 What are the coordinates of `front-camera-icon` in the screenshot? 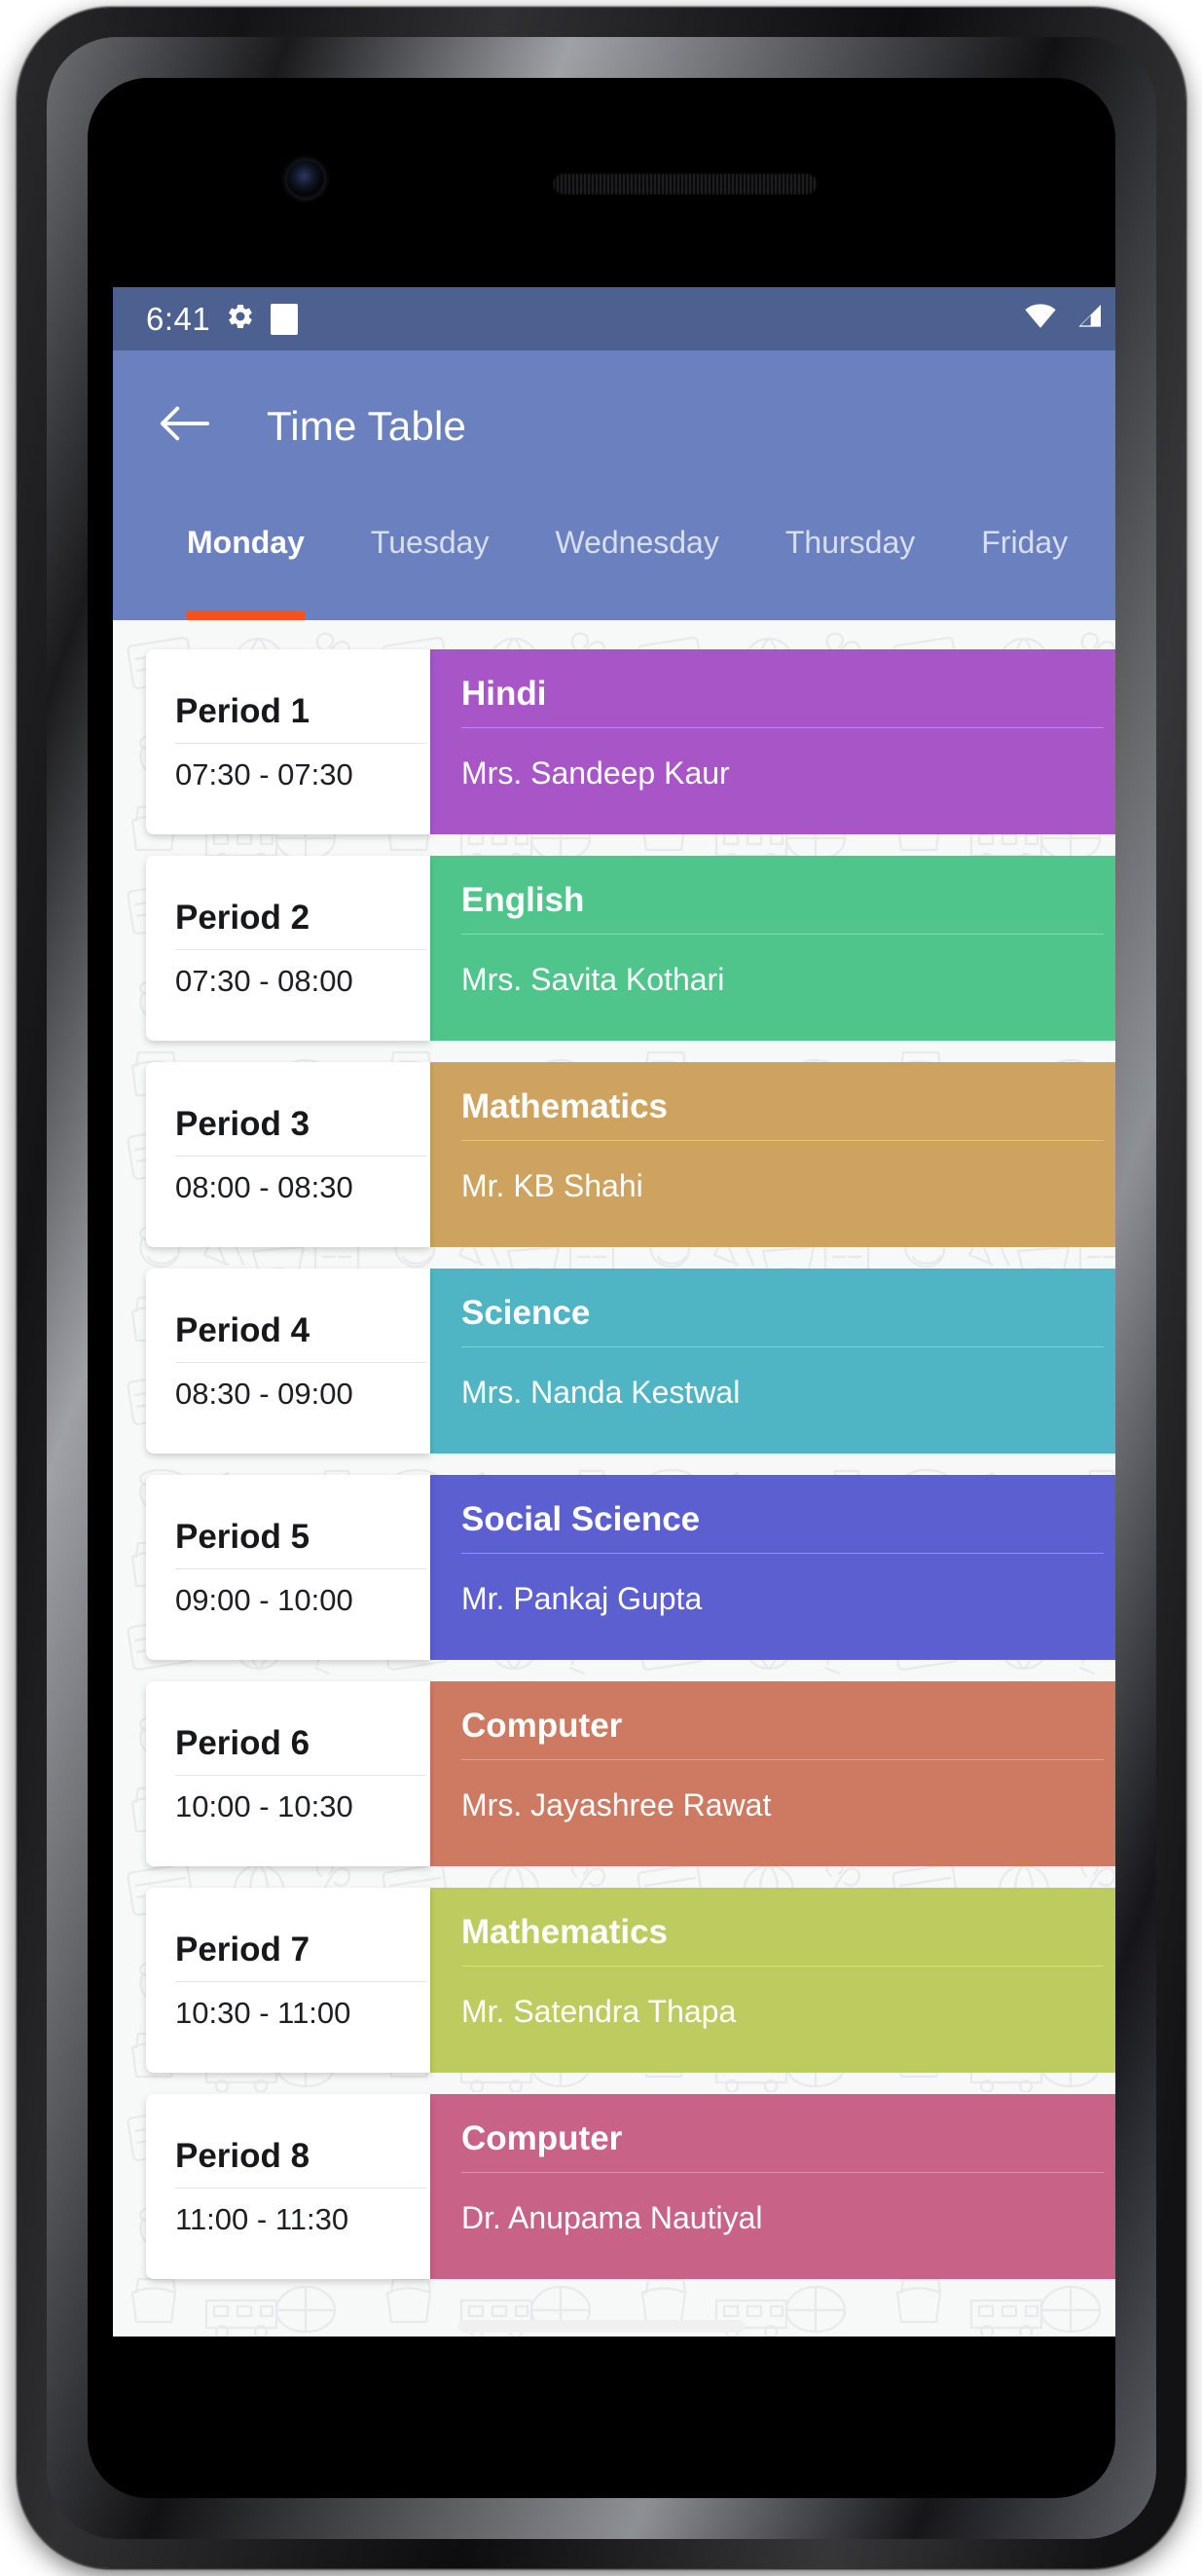 It's located at (306, 179).